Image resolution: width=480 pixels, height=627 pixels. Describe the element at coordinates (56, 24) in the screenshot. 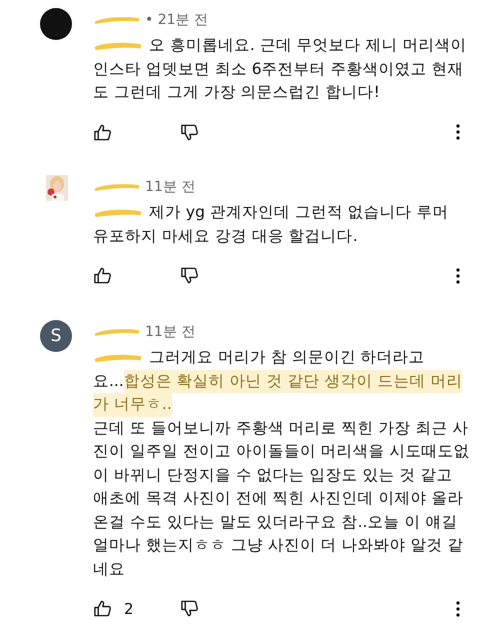

I see `avatar` at that location.